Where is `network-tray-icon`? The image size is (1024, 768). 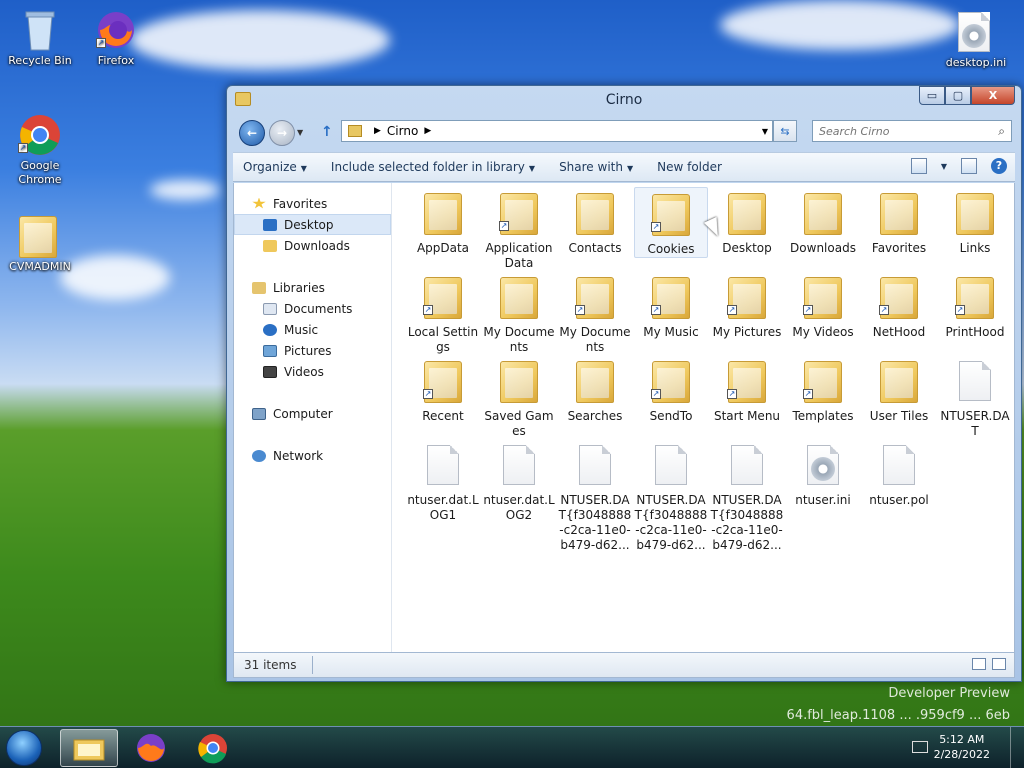
network-tray-icon is located at coordinates (920, 747).